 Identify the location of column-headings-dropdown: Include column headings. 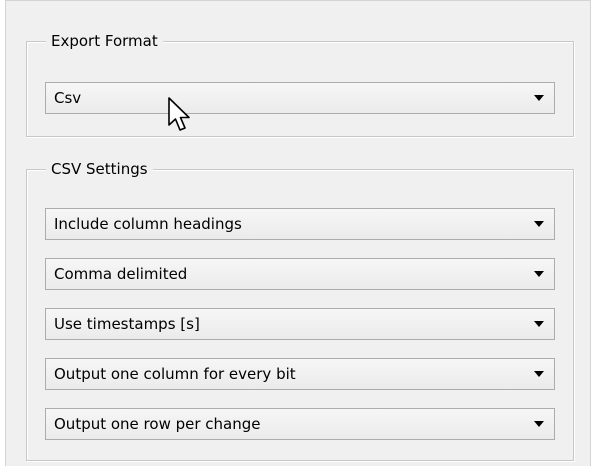
(300, 224).